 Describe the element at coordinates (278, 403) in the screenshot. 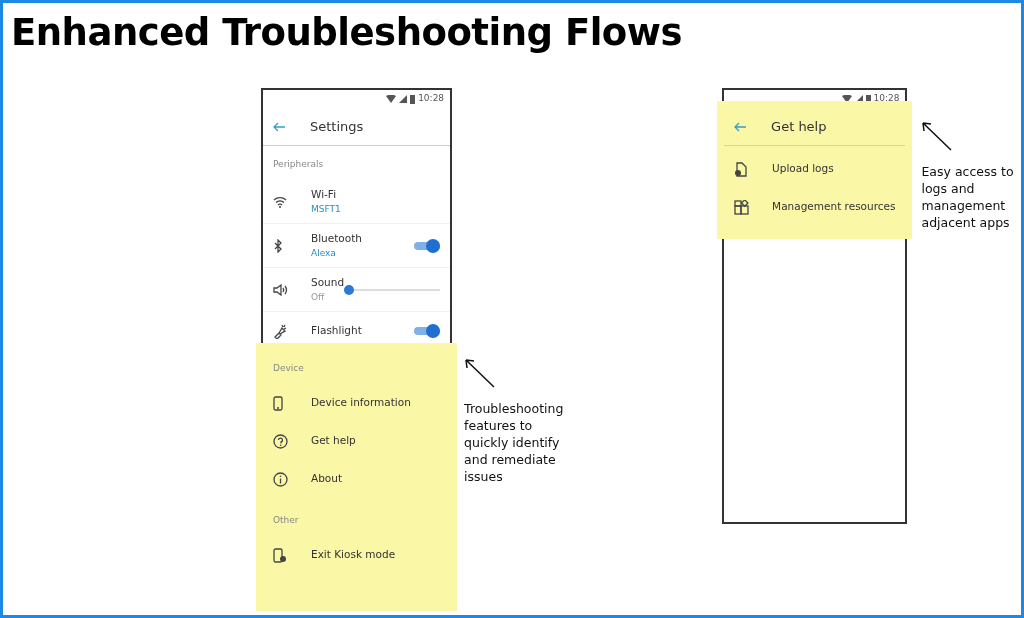

I see `phone-icon` at that location.